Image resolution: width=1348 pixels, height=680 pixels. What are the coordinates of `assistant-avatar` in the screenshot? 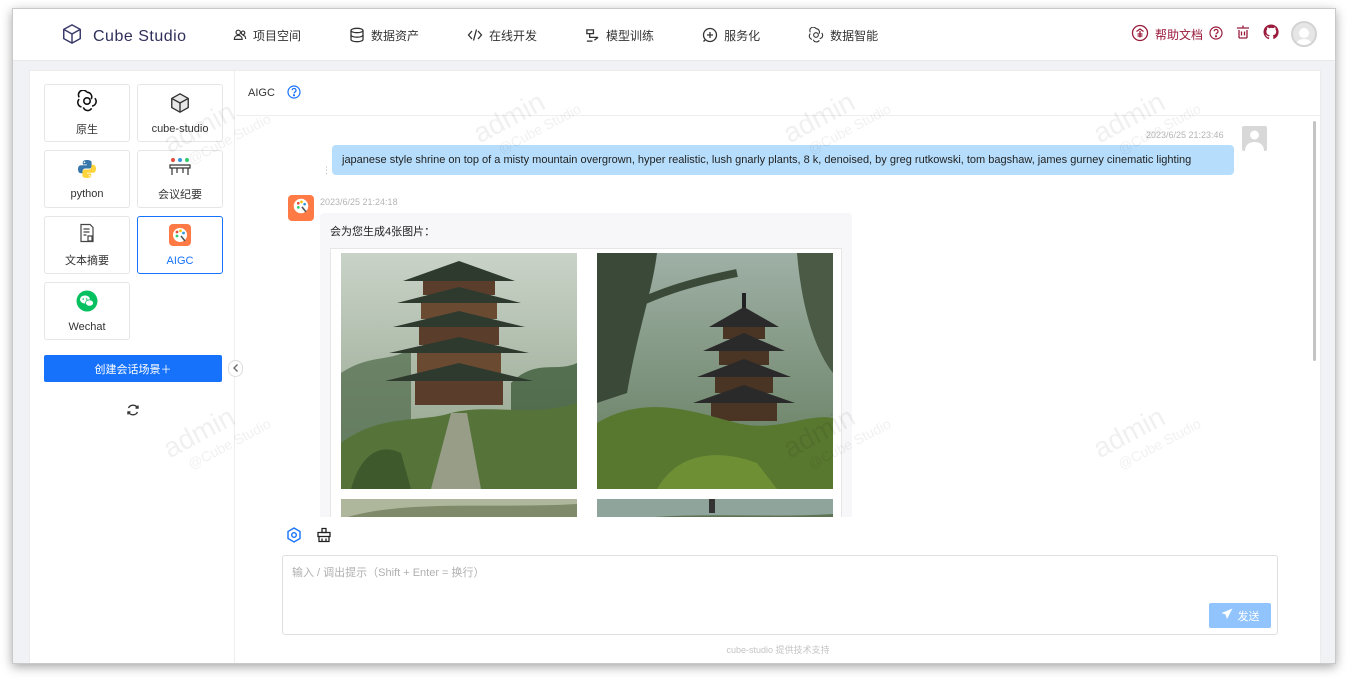 It's located at (301, 208).